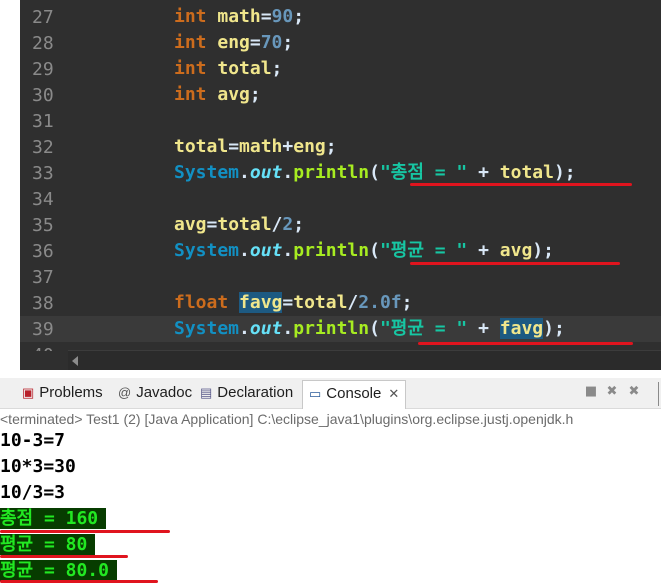  Describe the element at coordinates (375, 172) in the screenshot. I see `code-text: System.out.println("총점 = " + total);` at that location.